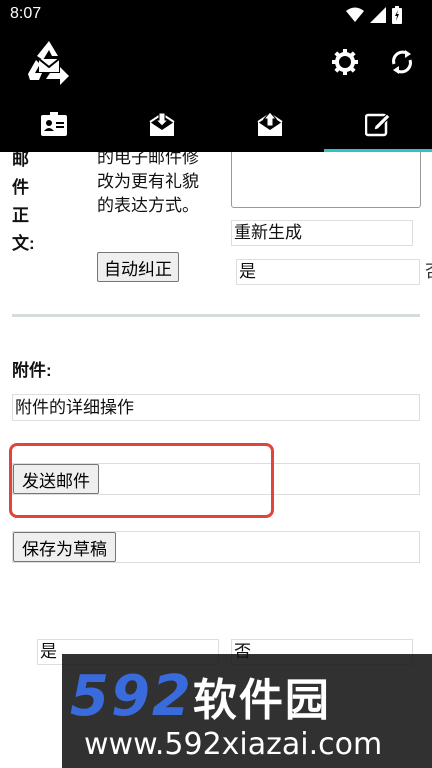 Image resolution: width=432 pixels, height=768 pixels. I want to click on status-bar: 8:07, so click(216, 15).